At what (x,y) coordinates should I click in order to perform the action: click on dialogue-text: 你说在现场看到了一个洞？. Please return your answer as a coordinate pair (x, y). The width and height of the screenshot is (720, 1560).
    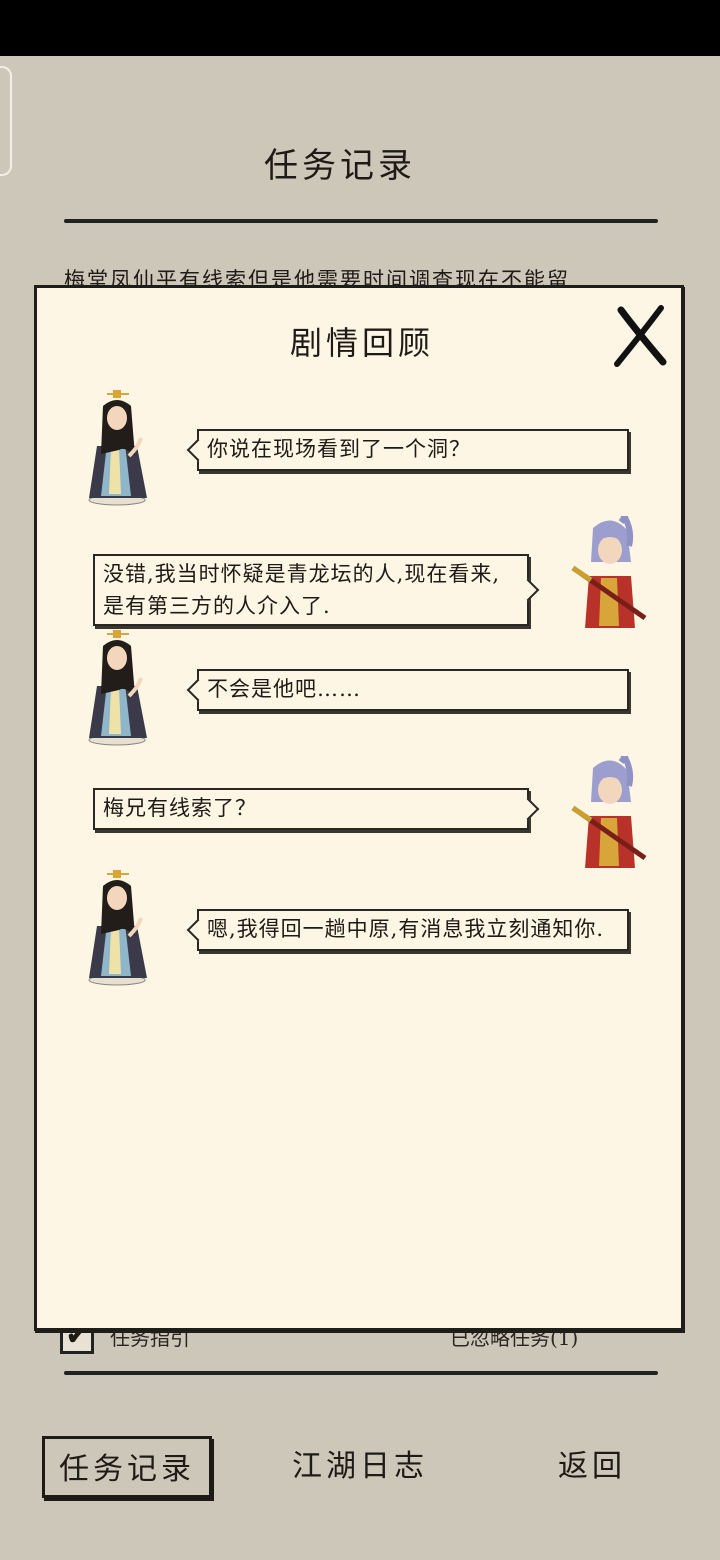
    Looking at the image, I should click on (339, 449).